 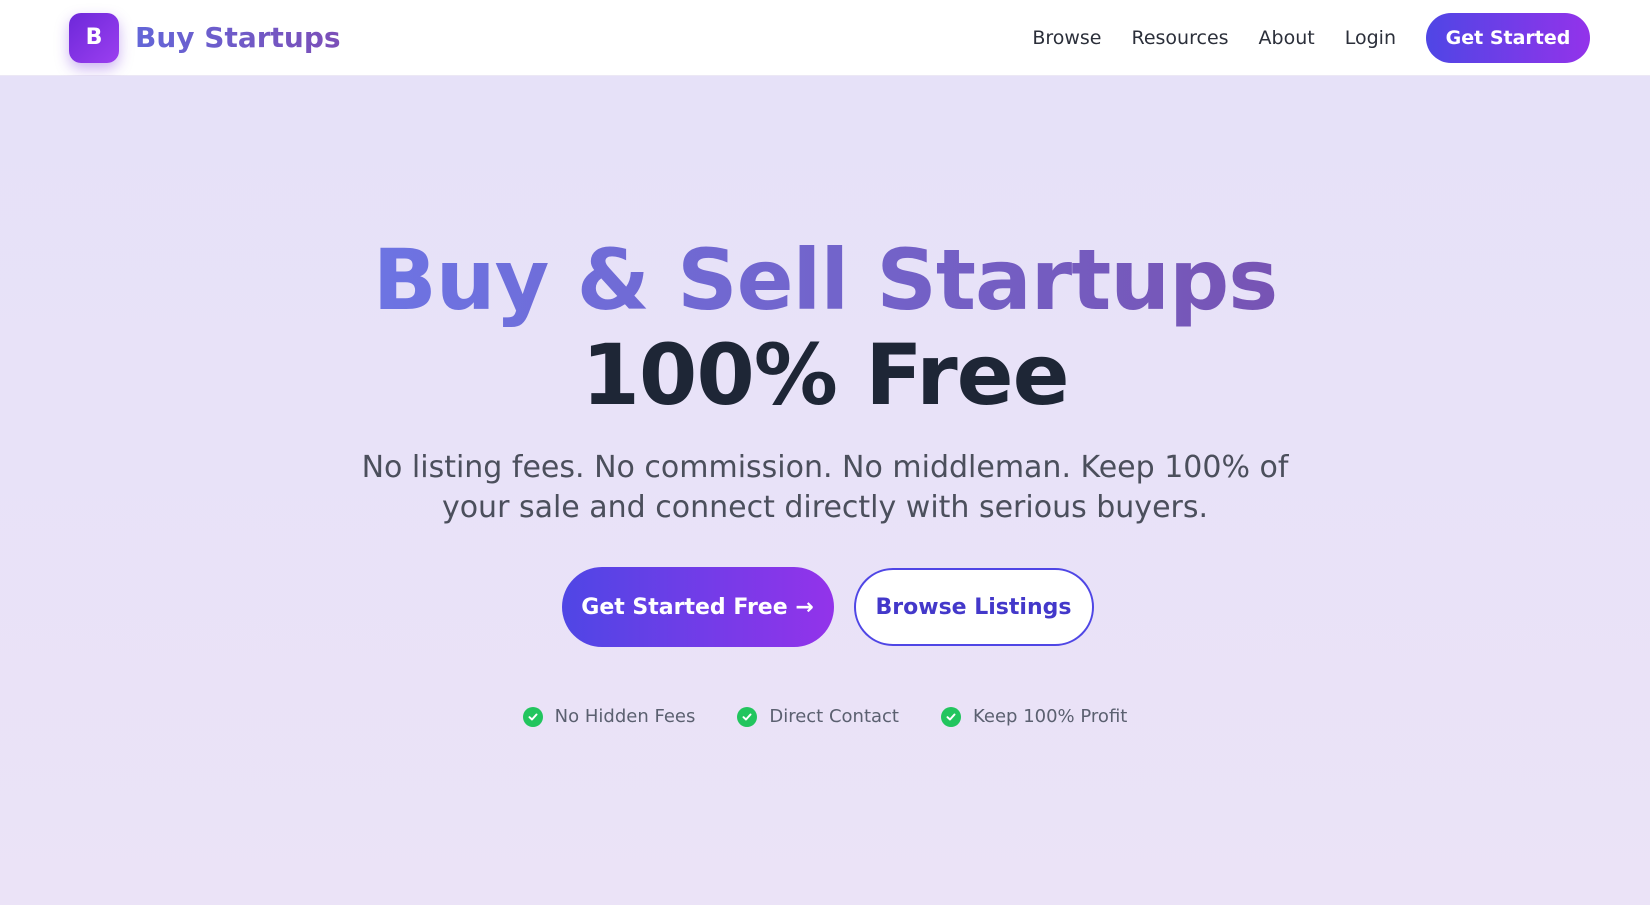 What do you see at coordinates (697, 607) in the screenshot?
I see `get-started-free-button: Get Started Free →` at bounding box center [697, 607].